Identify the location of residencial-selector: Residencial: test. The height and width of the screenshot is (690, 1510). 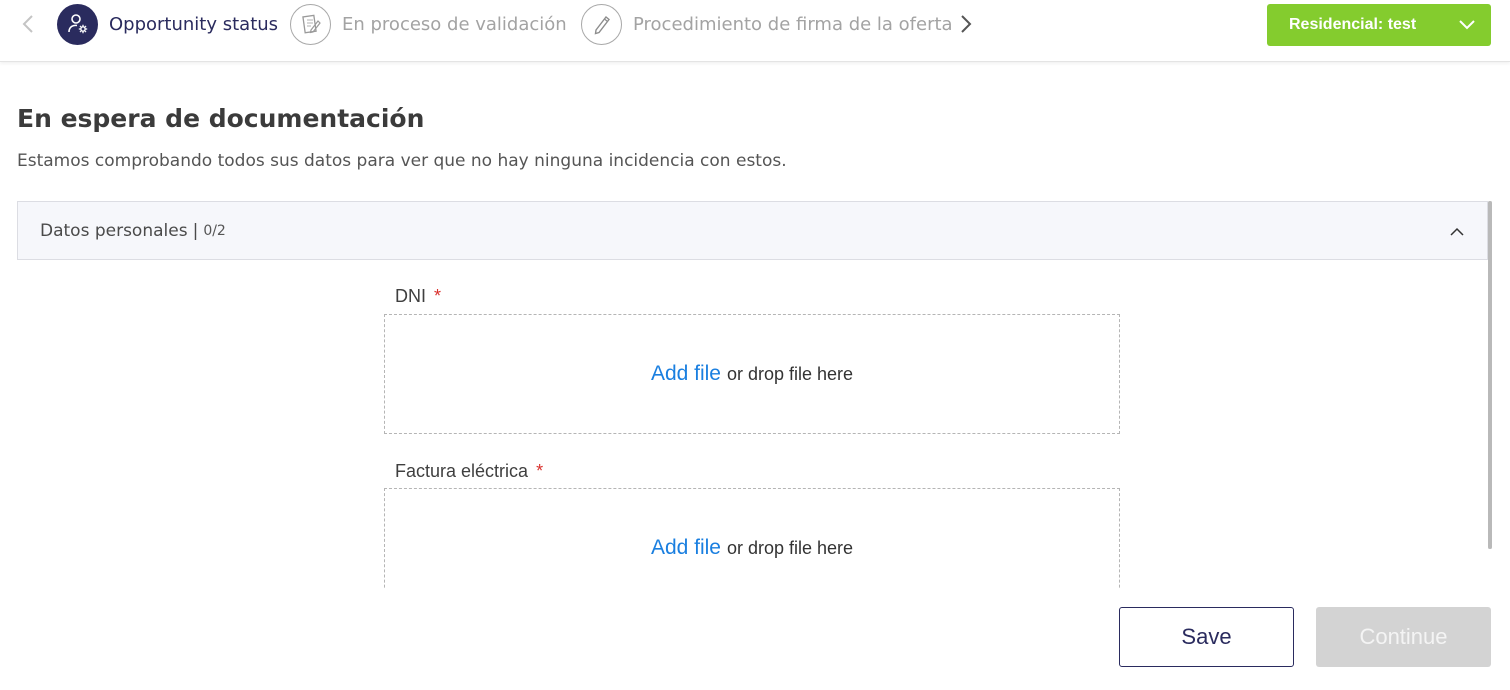
(1379, 25).